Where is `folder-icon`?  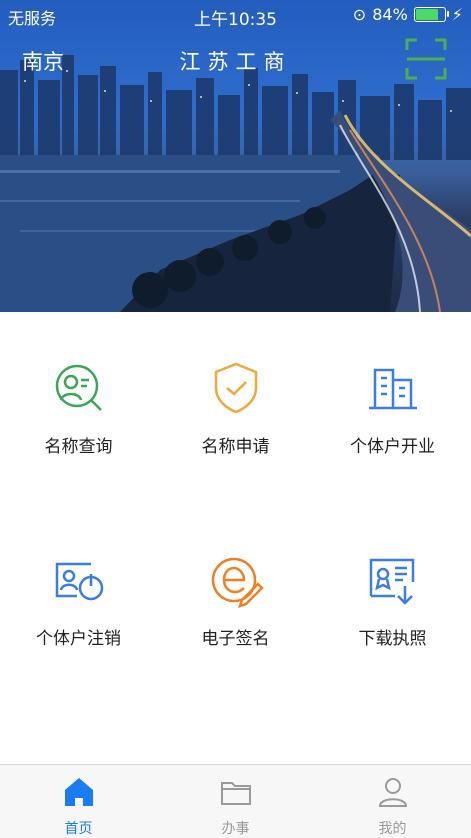 folder-icon is located at coordinates (235, 793).